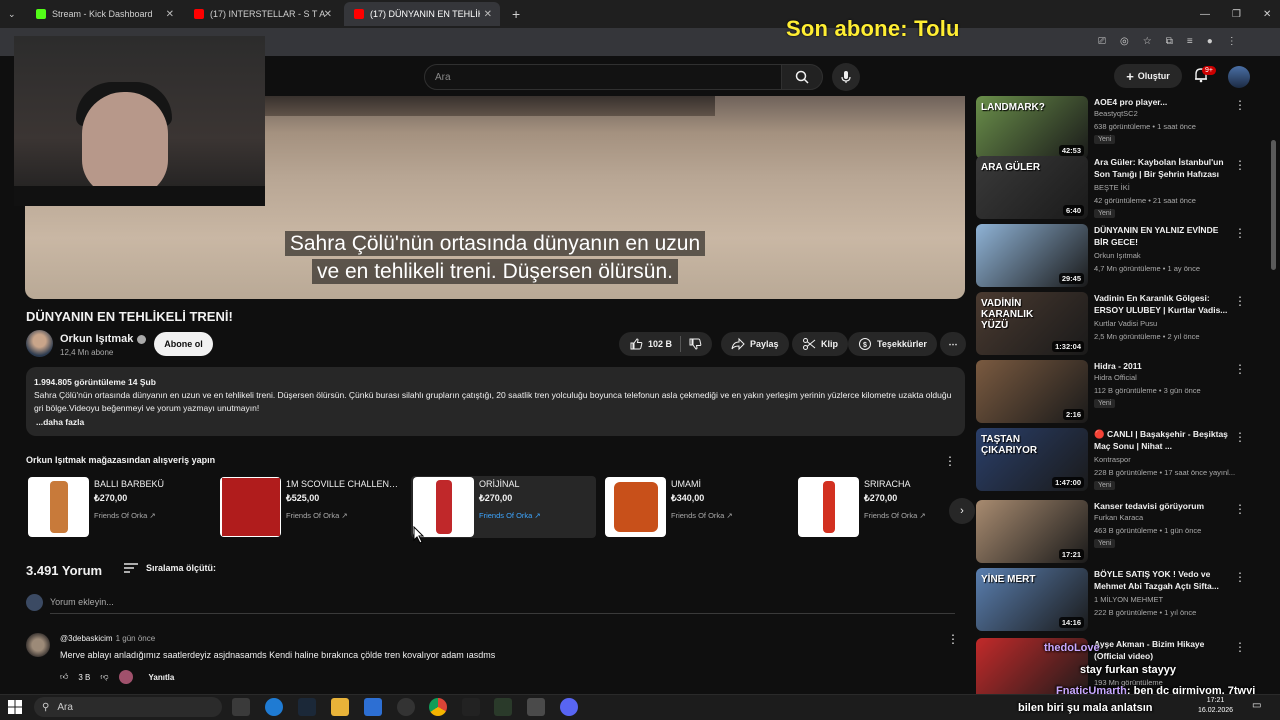 The width and height of the screenshot is (1280, 720). What do you see at coordinates (1164, 506) in the screenshot?
I see `video-title: Kanser tedavisi görüyorum` at bounding box center [1164, 506].